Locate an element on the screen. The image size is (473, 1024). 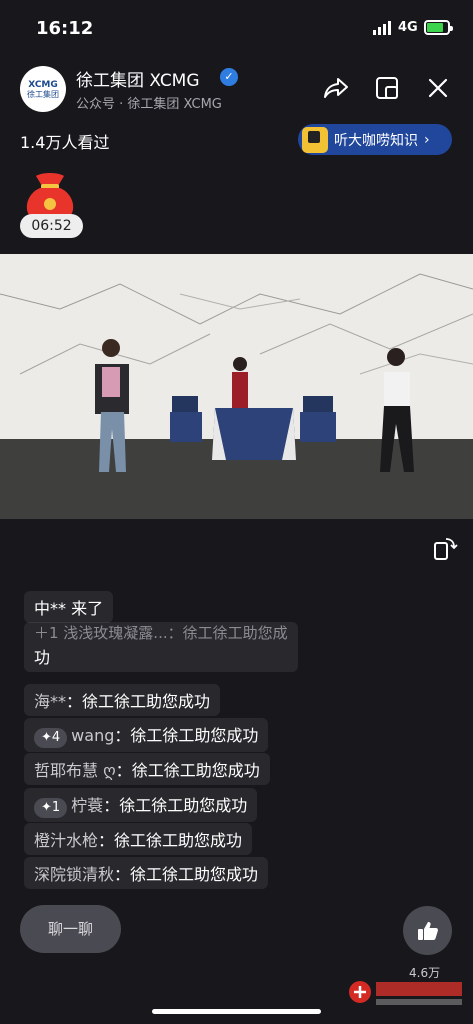
topic-tag-button: 听大咖唠知识 › is located at coordinates (375, 139).